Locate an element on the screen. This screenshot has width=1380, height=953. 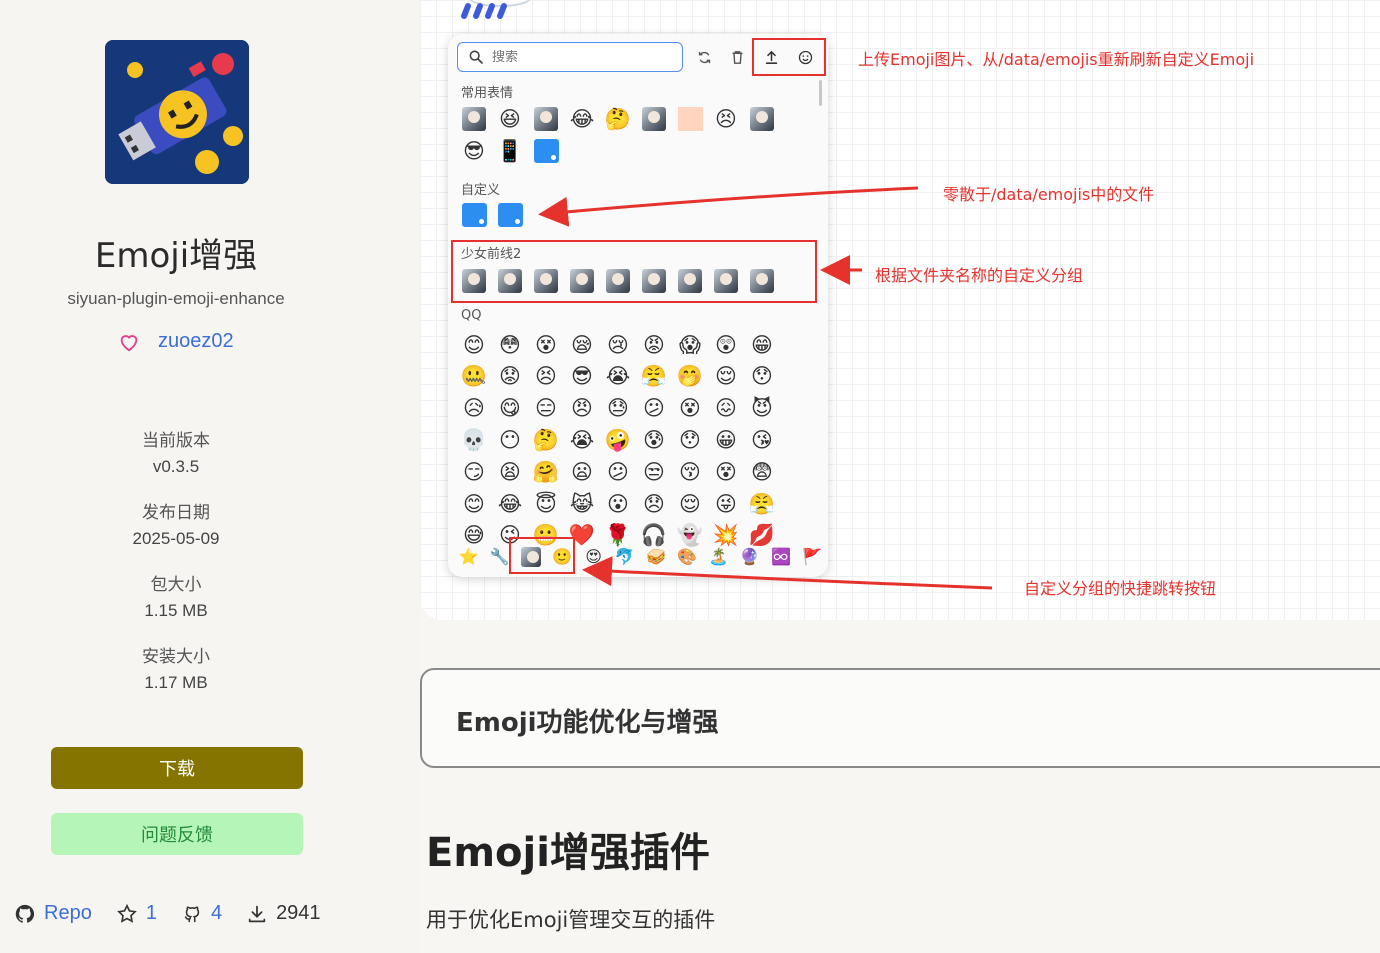
qq-emoji: 💋 is located at coordinates (762, 536).